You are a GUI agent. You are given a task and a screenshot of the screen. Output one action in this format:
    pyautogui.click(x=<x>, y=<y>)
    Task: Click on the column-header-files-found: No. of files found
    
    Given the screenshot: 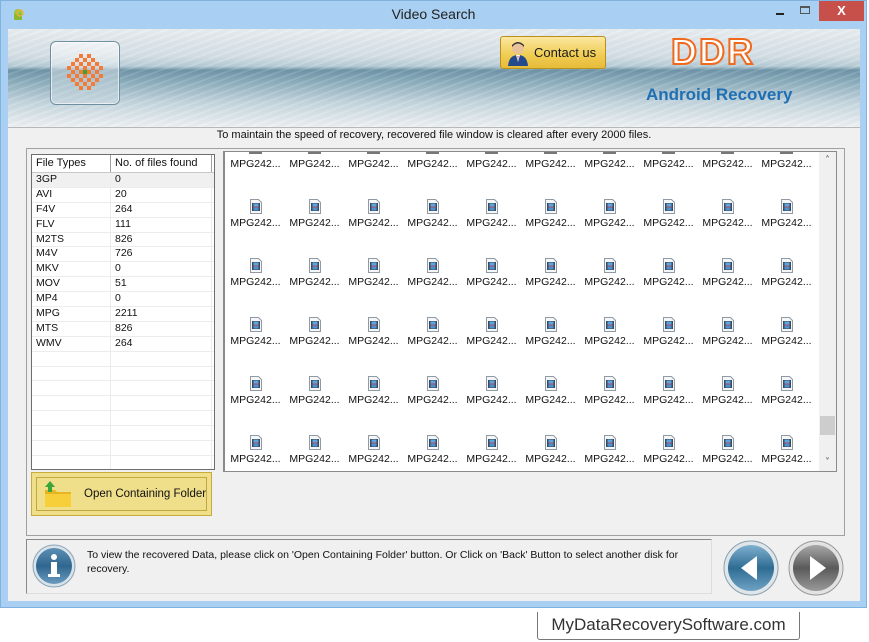 What is the action you would take?
    pyautogui.click(x=161, y=163)
    